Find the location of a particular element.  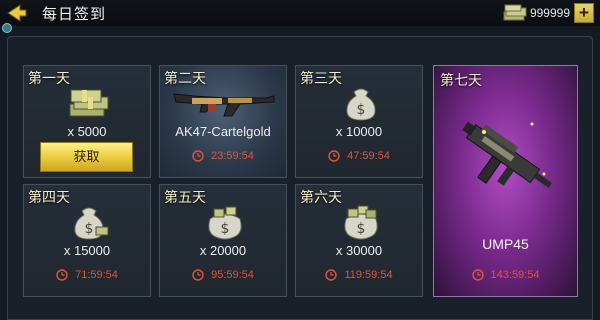

smg-icon is located at coordinates (507, 154).